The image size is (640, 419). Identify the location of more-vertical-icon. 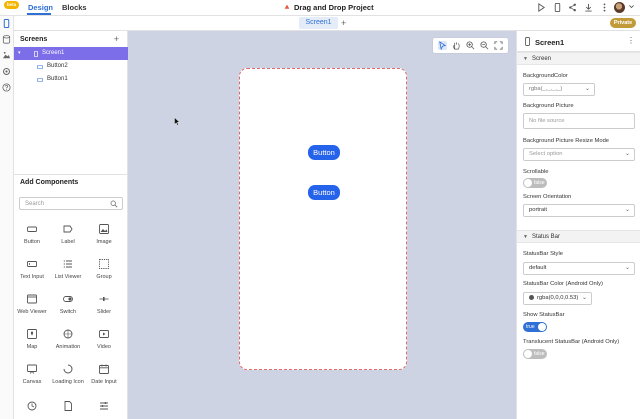
(604, 7).